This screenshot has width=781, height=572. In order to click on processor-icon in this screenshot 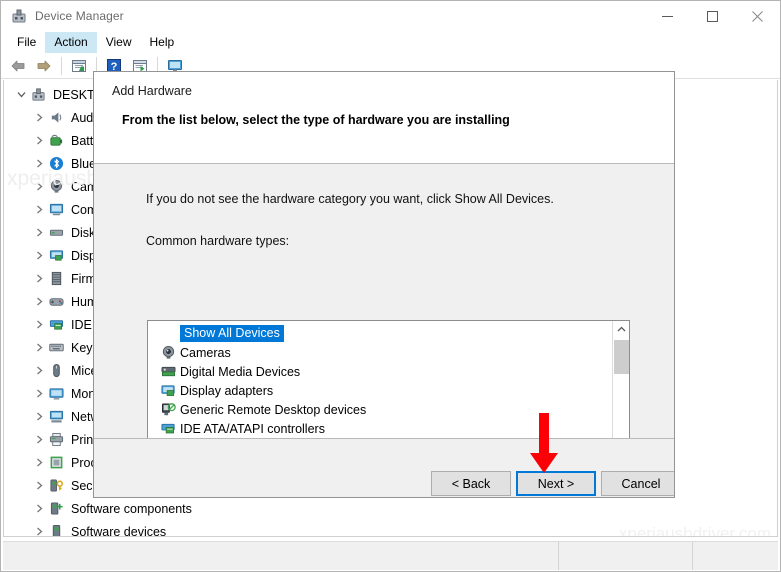, I will do `click(56, 463)`.